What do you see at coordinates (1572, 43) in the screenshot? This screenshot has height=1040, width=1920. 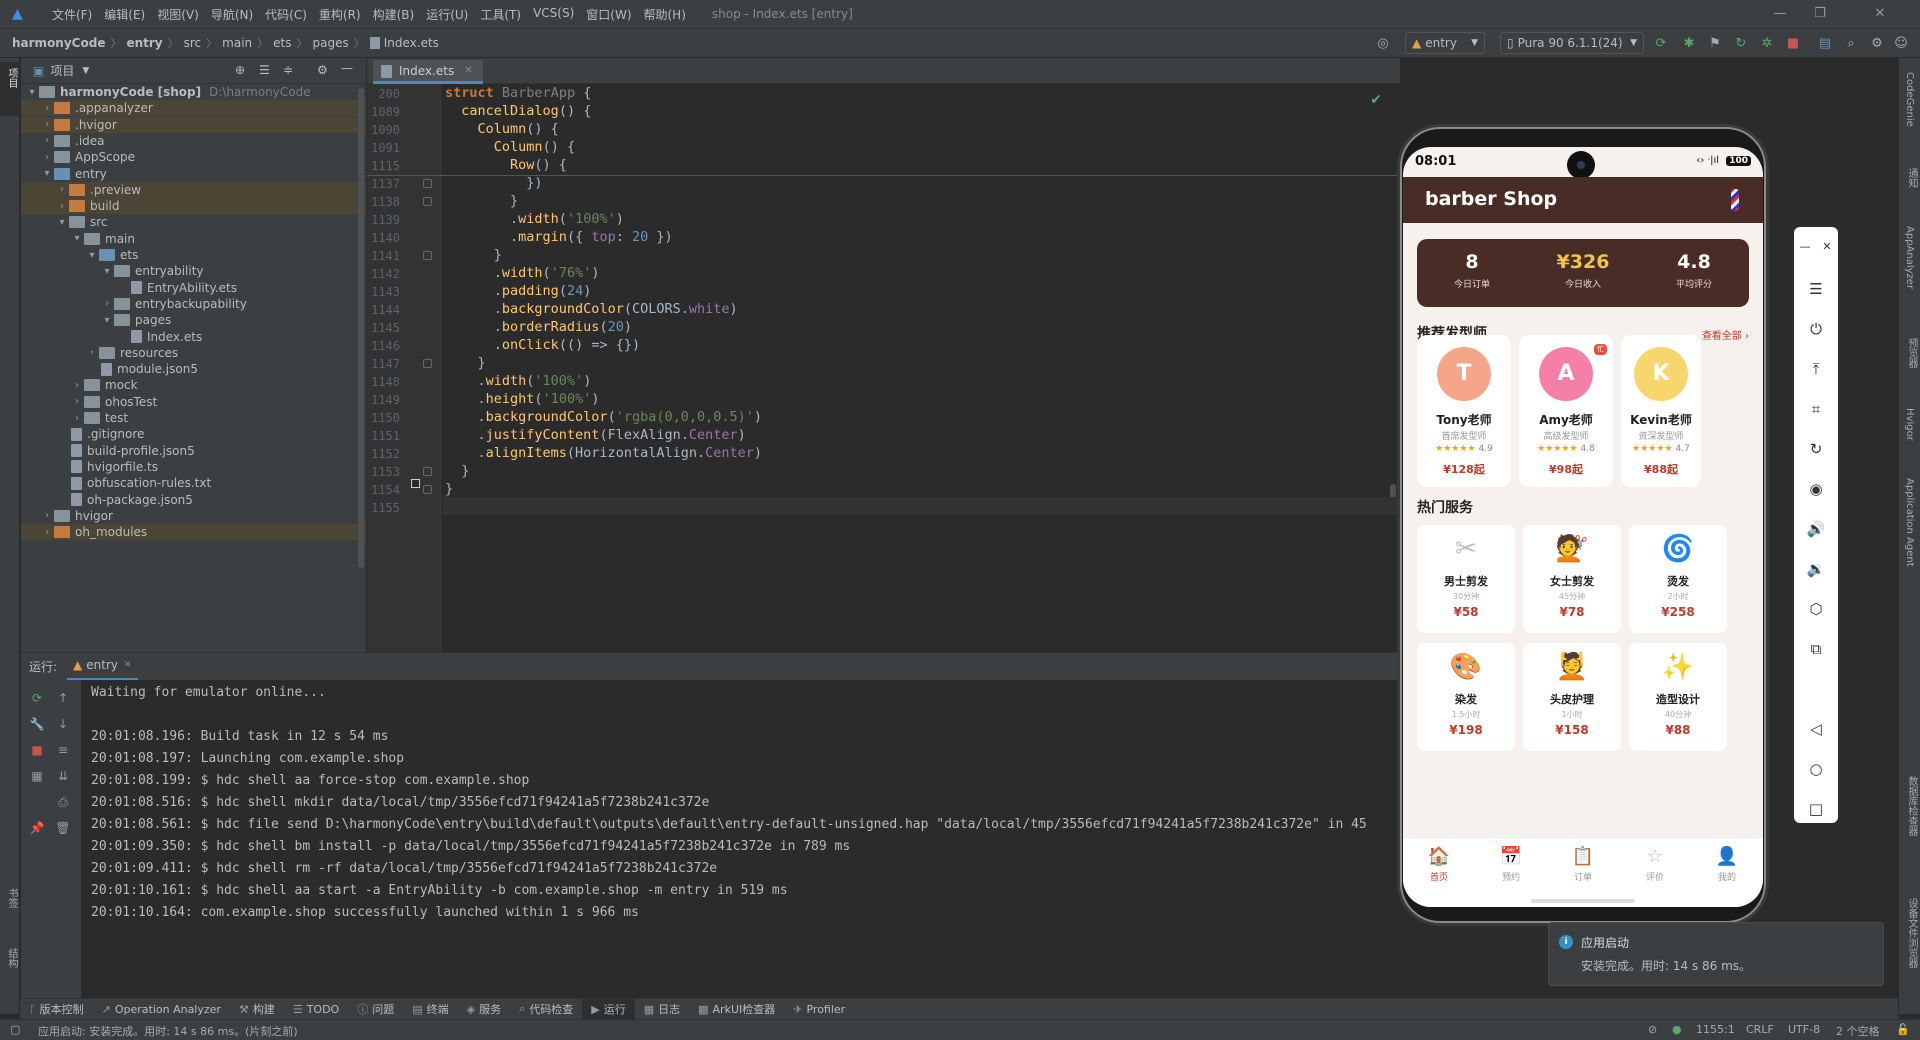 I see `device-select: ▯ Pura 90 6.1.1(24) ▼` at bounding box center [1572, 43].